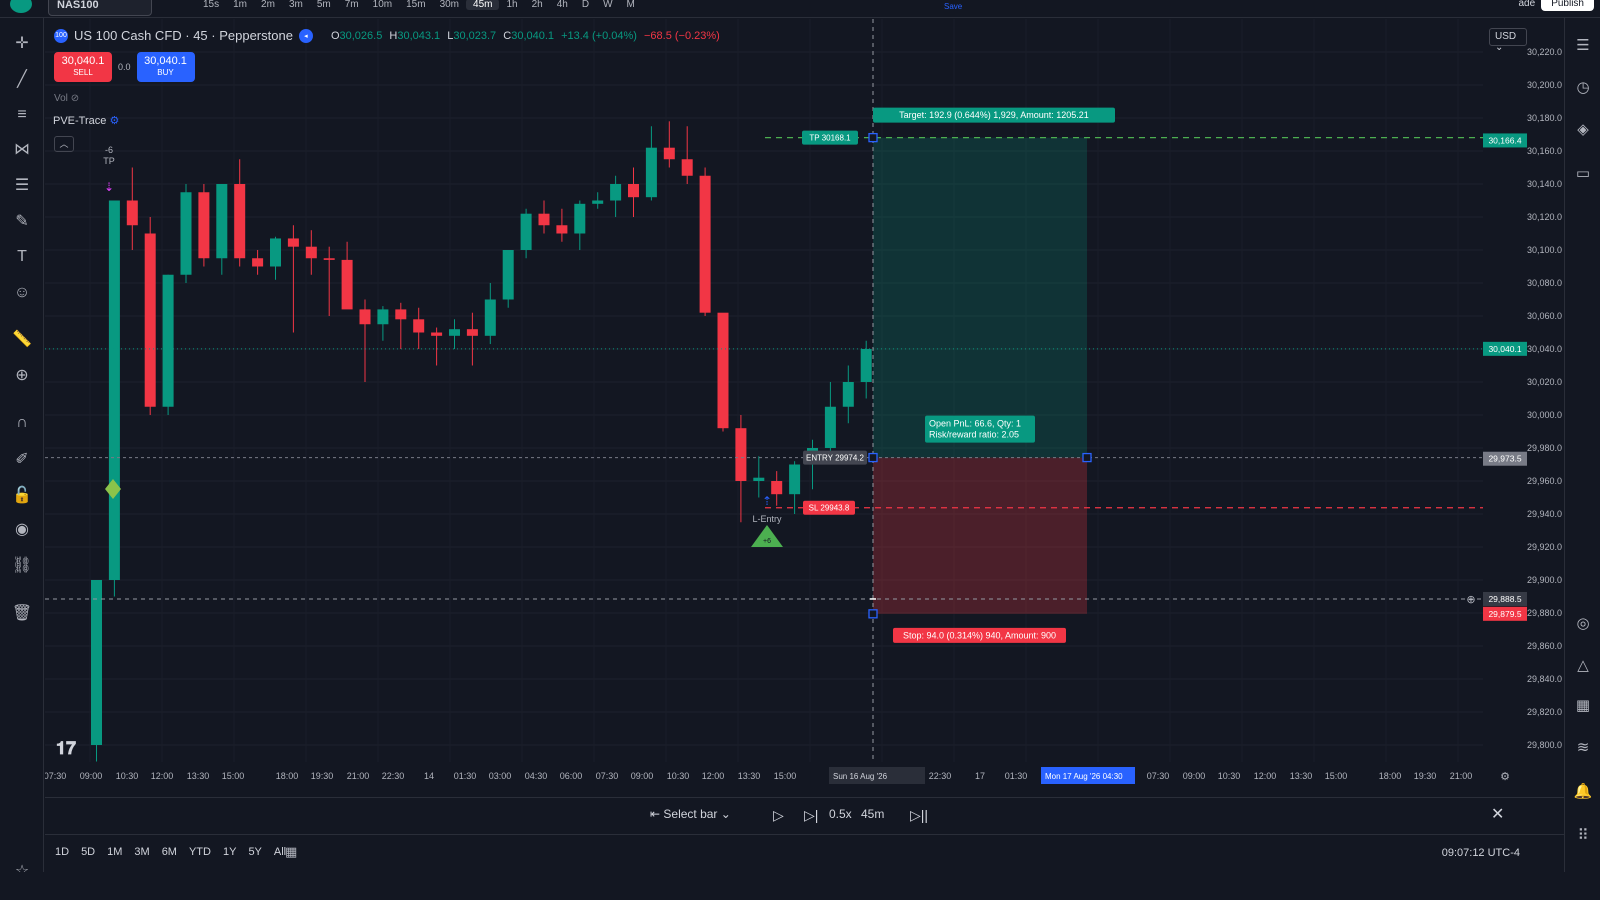  I want to click on range-6m: 6M, so click(169, 852).